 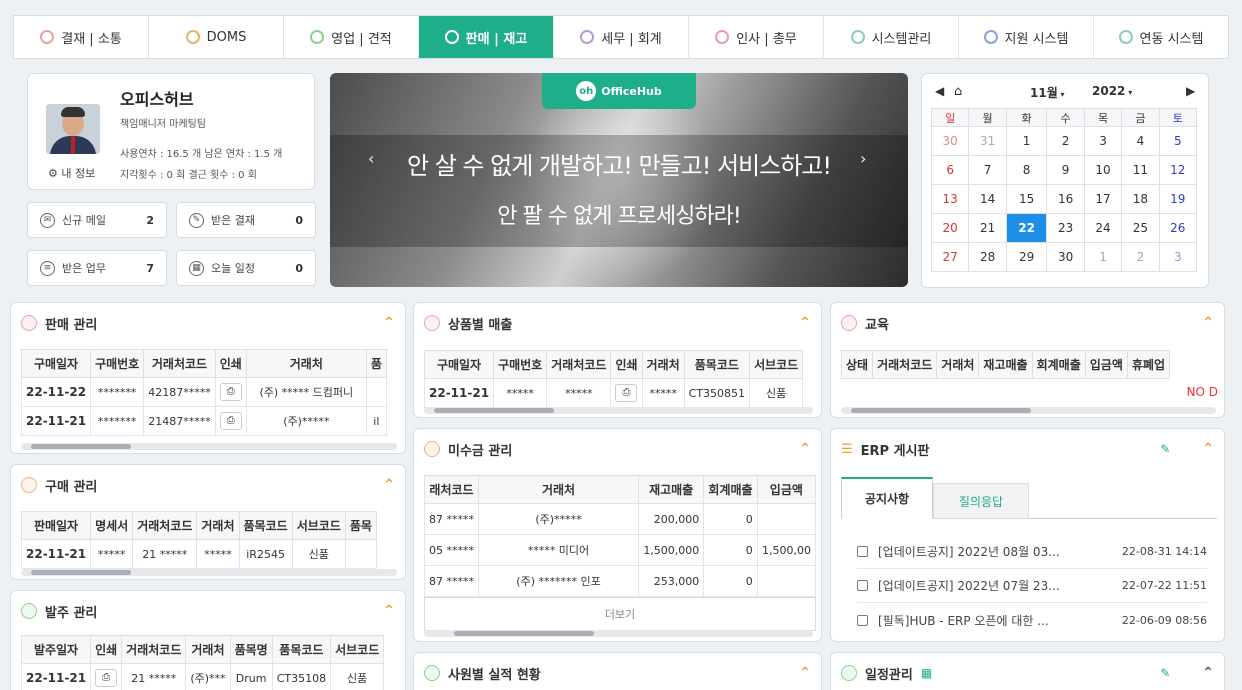 What do you see at coordinates (1178, 170) in the screenshot?
I see `calendar-day: 12` at bounding box center [1178, 170].